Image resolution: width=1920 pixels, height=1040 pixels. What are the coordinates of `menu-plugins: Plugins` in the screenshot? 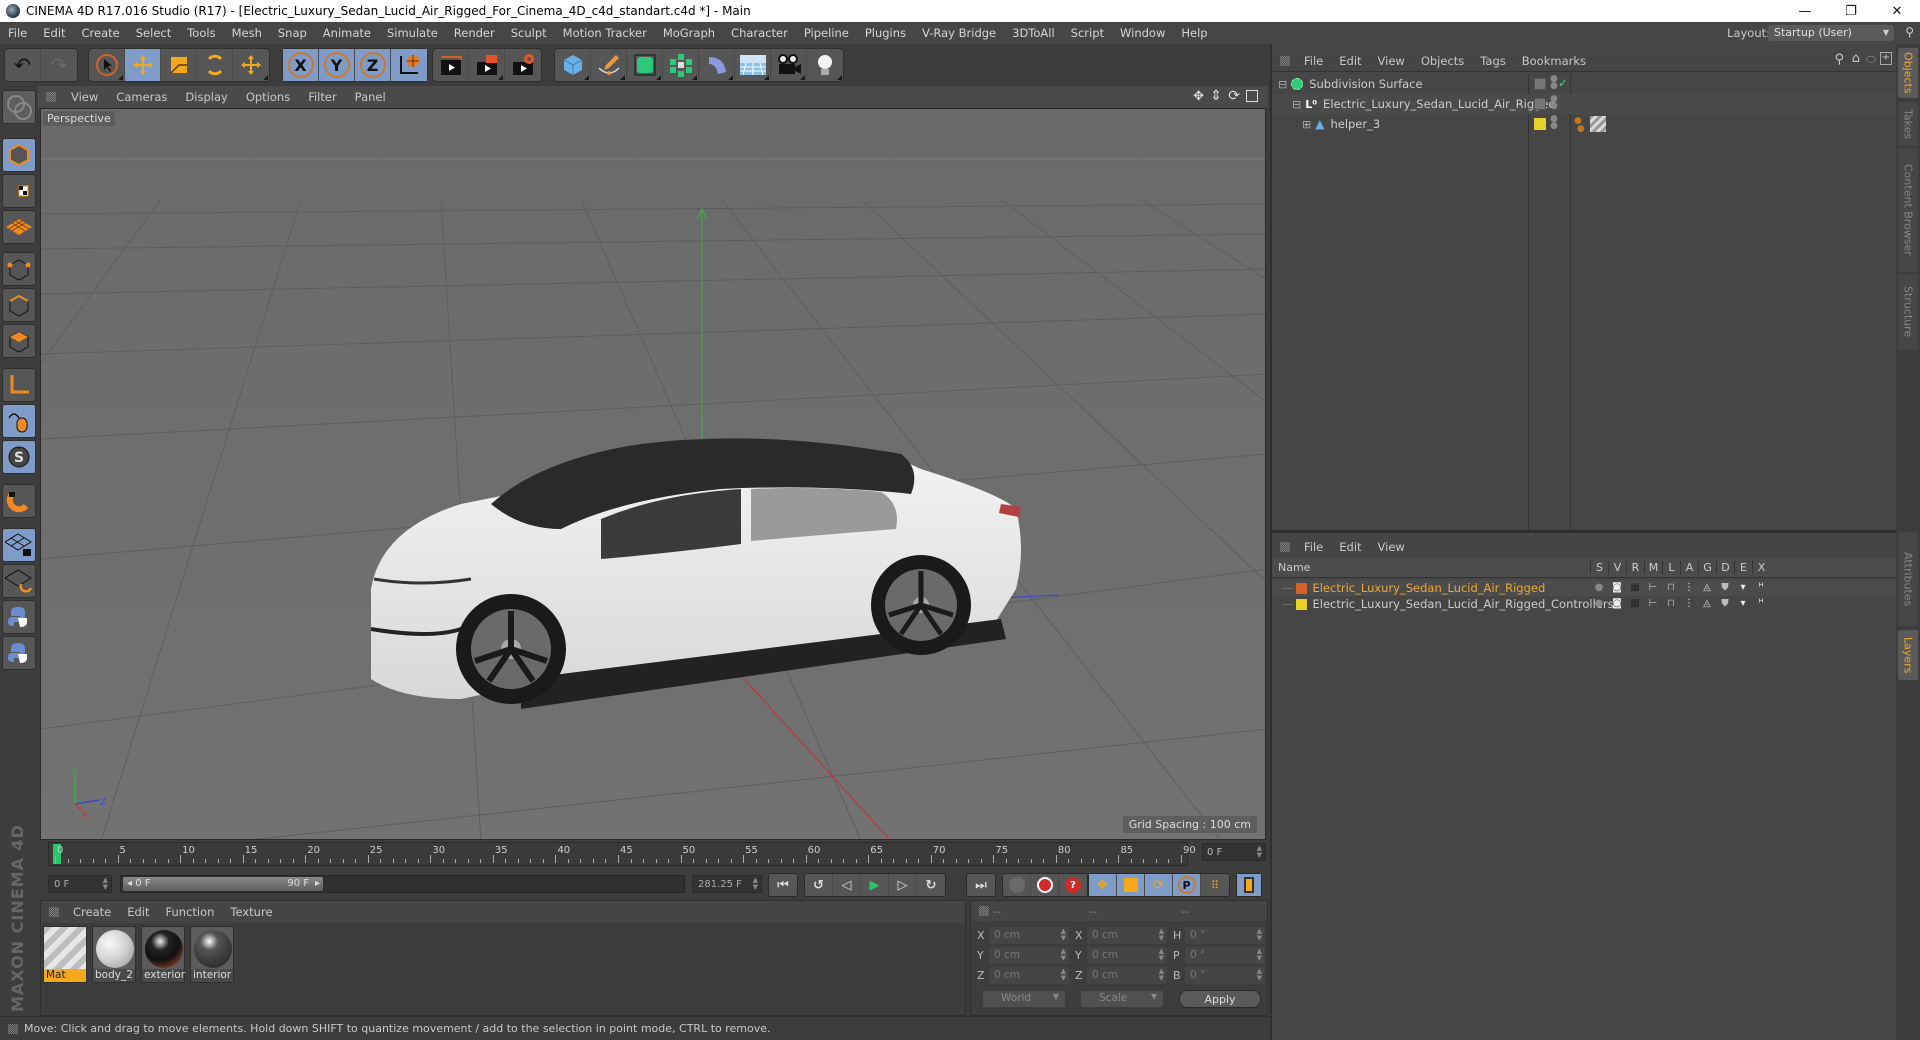 It's located at (885, 33).